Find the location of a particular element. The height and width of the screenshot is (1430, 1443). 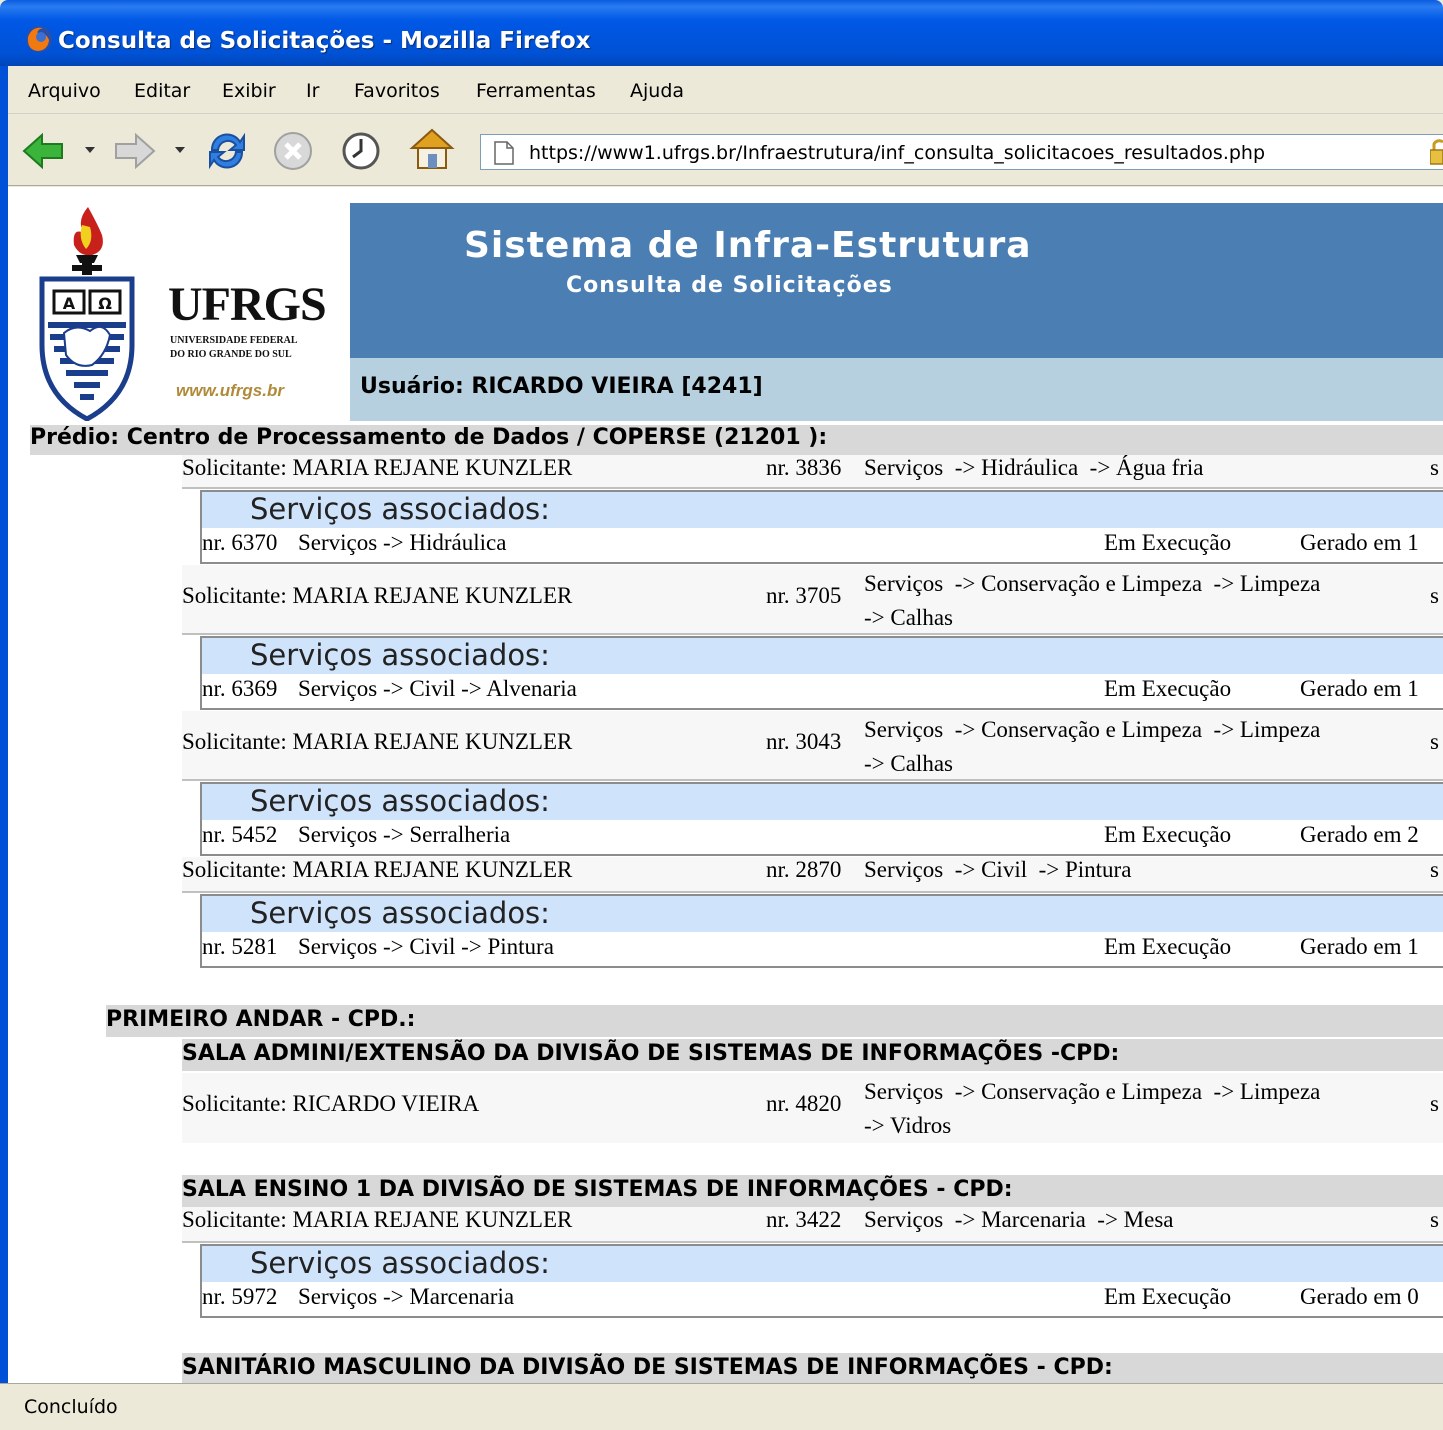

associated-generated: Gerado em 2 is located at coordinates (1359, 834).